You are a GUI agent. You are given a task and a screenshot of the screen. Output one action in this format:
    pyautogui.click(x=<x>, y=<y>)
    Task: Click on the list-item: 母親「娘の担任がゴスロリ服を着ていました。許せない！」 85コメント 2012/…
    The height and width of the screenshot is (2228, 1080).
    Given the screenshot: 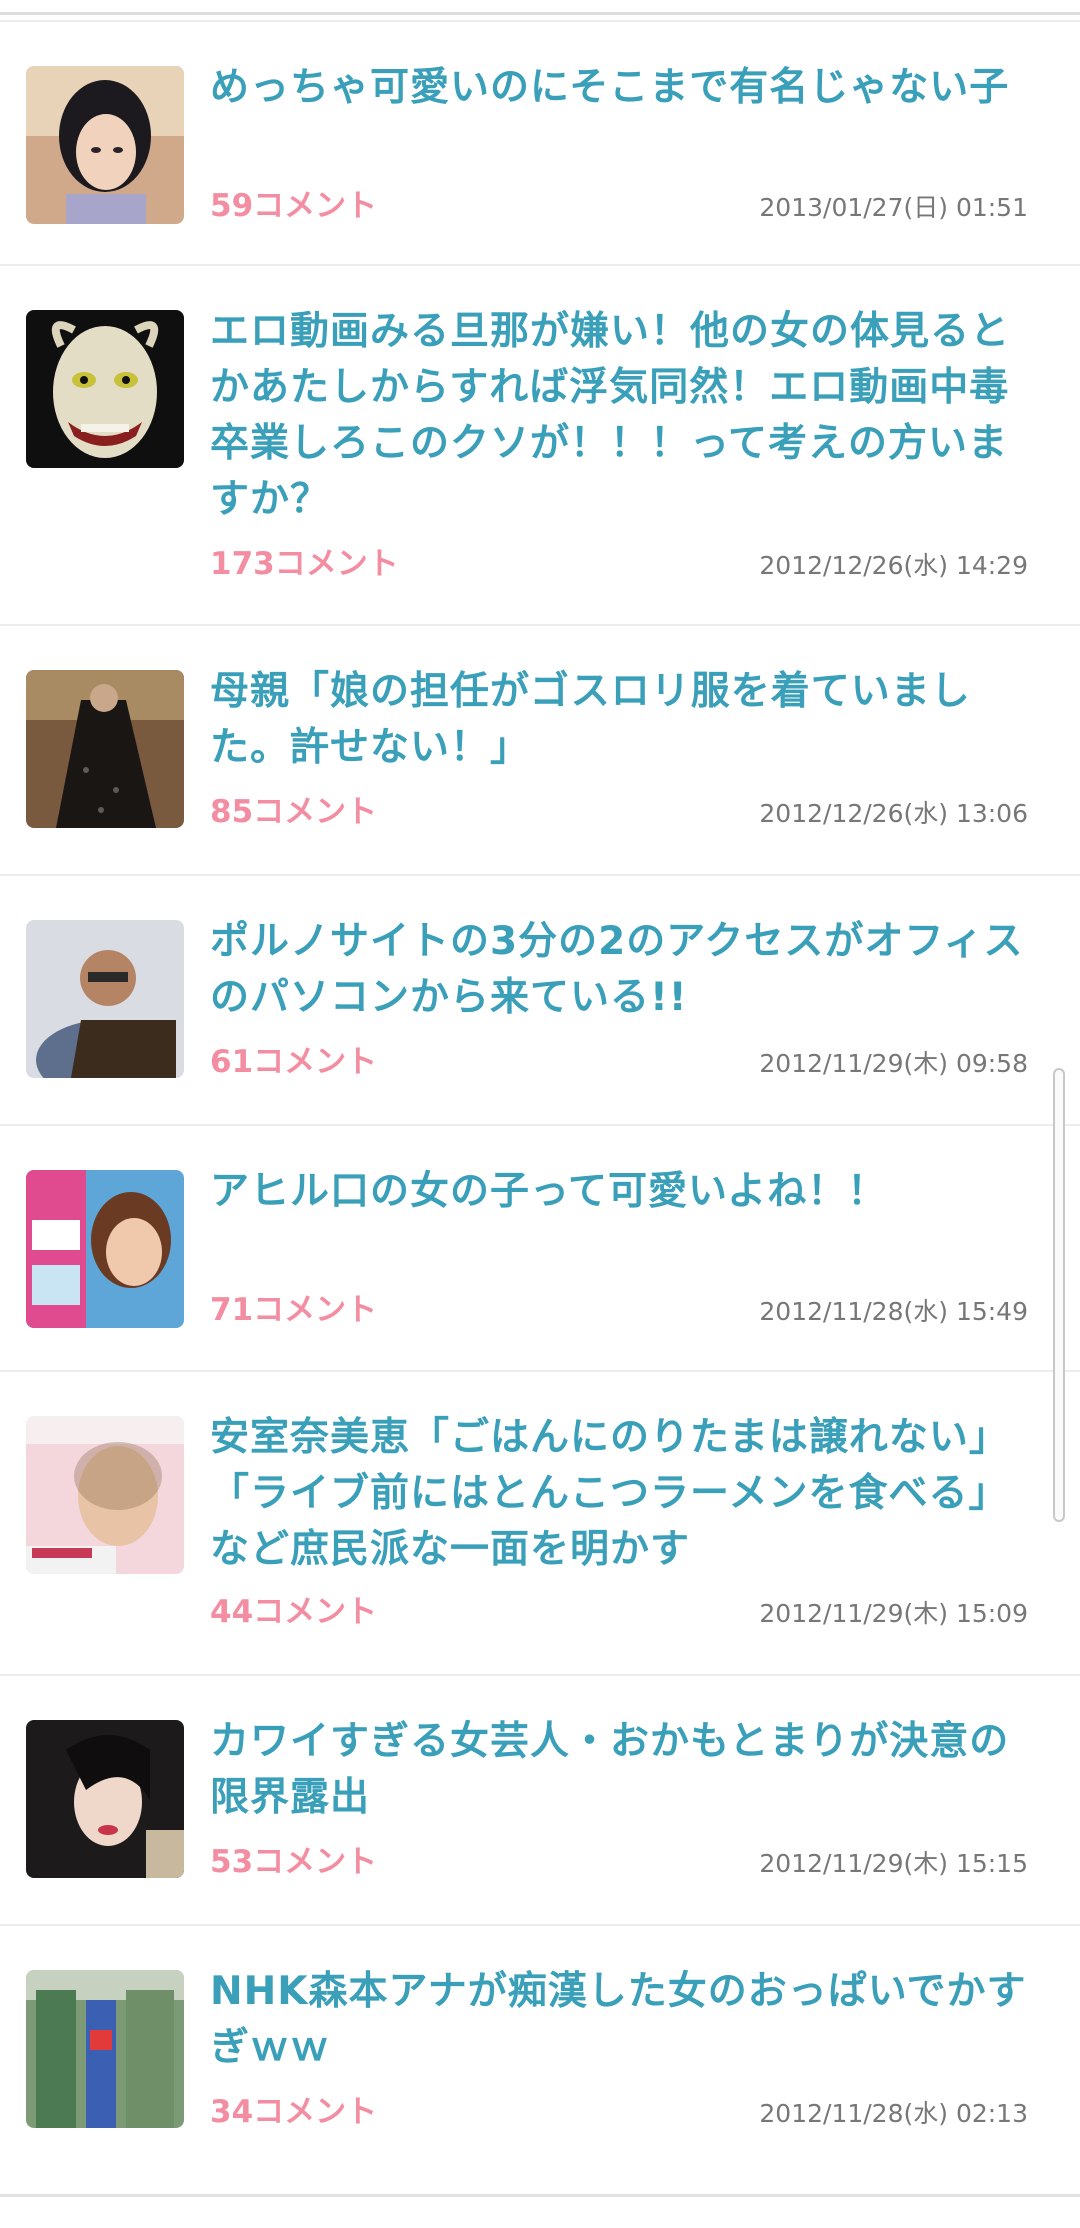 What is the action you would take?
    pyautogui.click(x=540, y=751)
    